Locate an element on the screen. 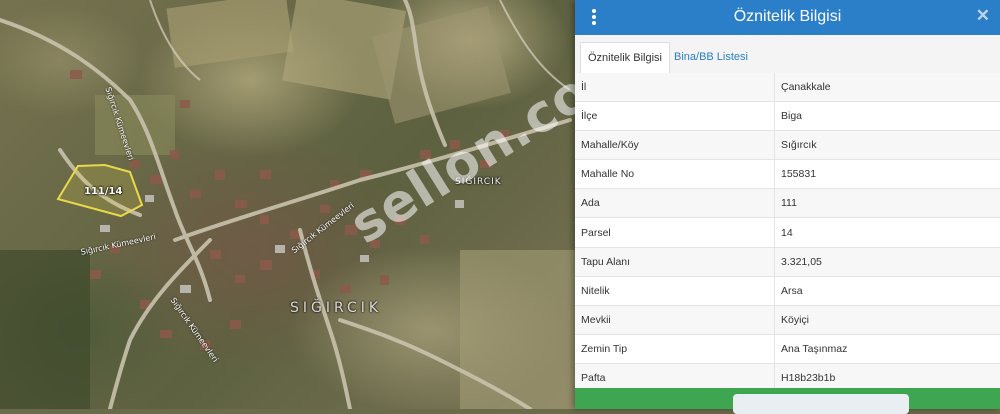 The width and height of the screenshot is (1000, 414). attribute-key: Tapu Alanı is located at coordinates (675, 261).